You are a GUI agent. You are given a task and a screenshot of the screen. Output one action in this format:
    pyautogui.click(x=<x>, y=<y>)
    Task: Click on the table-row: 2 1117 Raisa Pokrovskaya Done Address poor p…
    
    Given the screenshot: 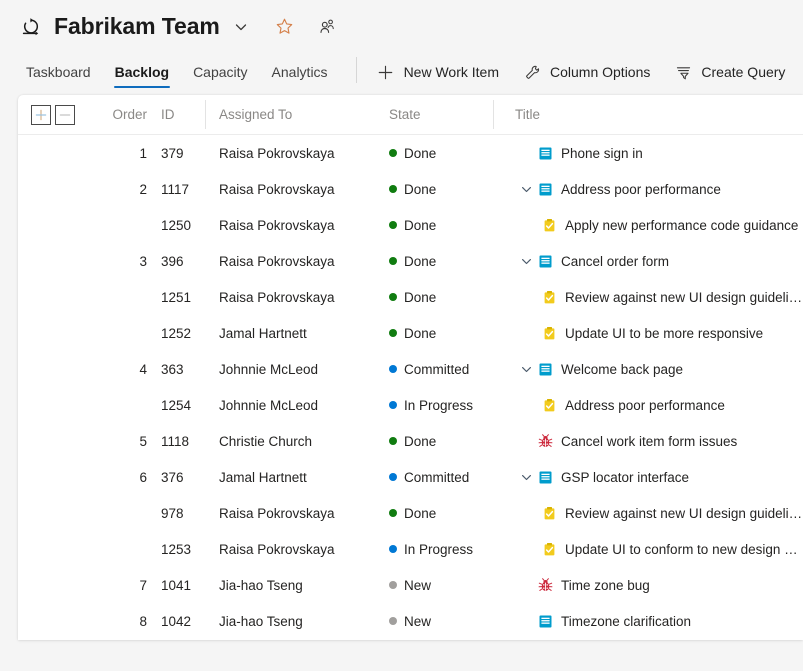 What is the action you would take?
    pyautogui.click(x=410, y=189)
    